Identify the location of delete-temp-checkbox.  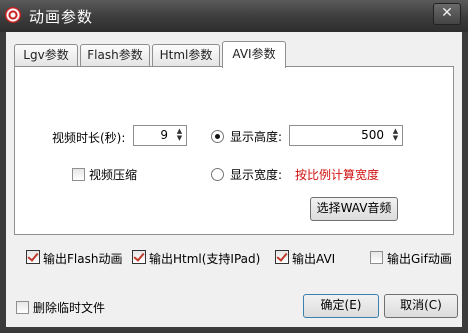
(22, 307).